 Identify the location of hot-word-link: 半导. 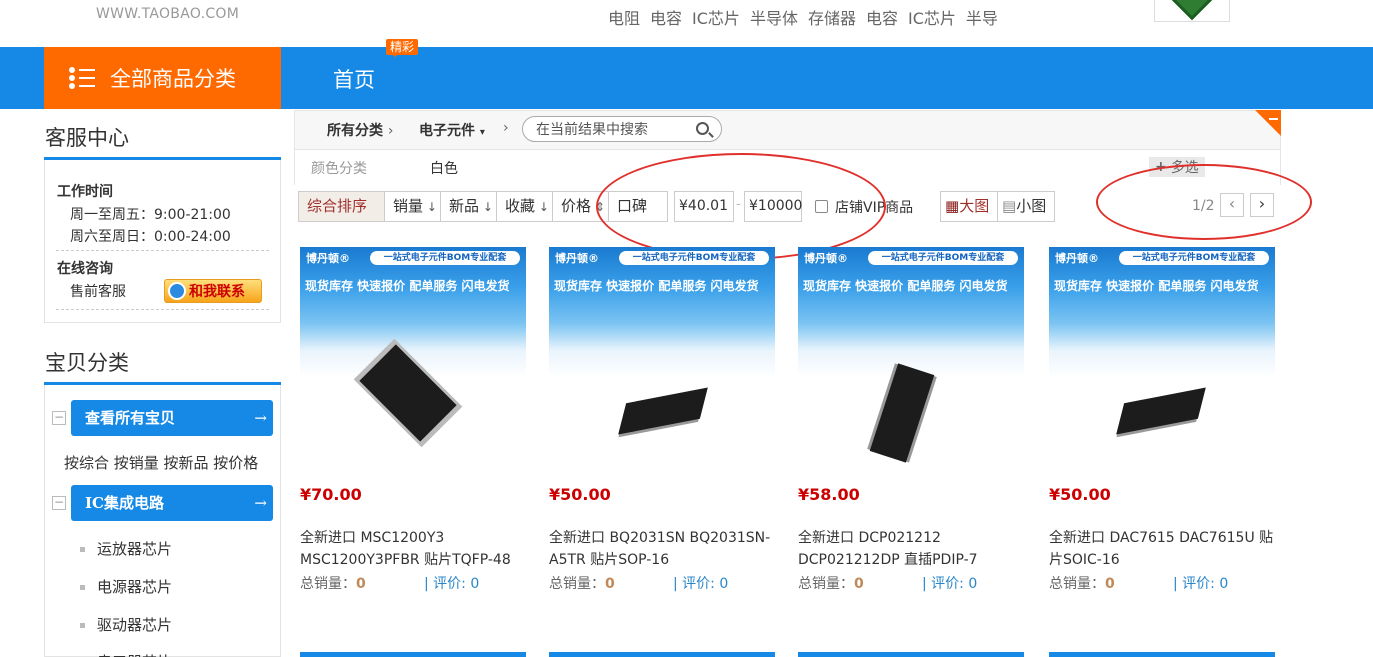
(982, 17).